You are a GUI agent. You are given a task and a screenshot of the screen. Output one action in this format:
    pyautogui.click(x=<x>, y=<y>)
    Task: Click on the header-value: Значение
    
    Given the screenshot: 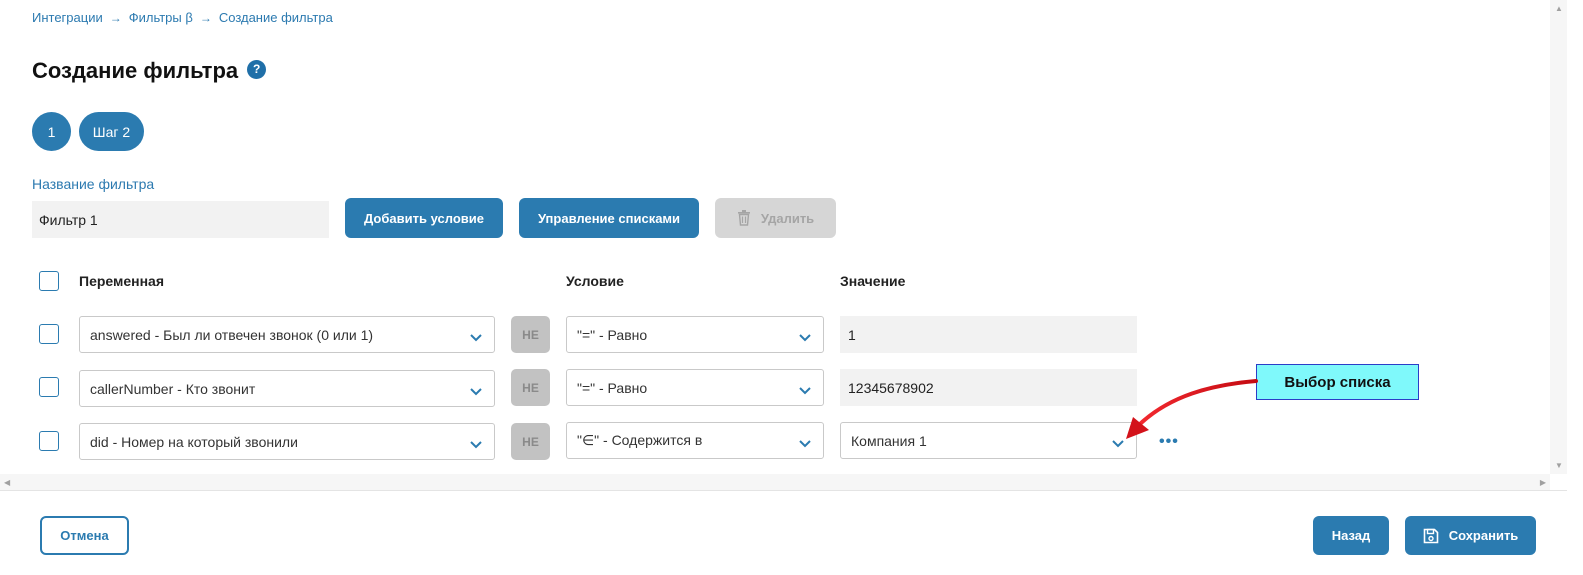 What is the action you would take?
    pyautogui.click(x=873, y=281)
    